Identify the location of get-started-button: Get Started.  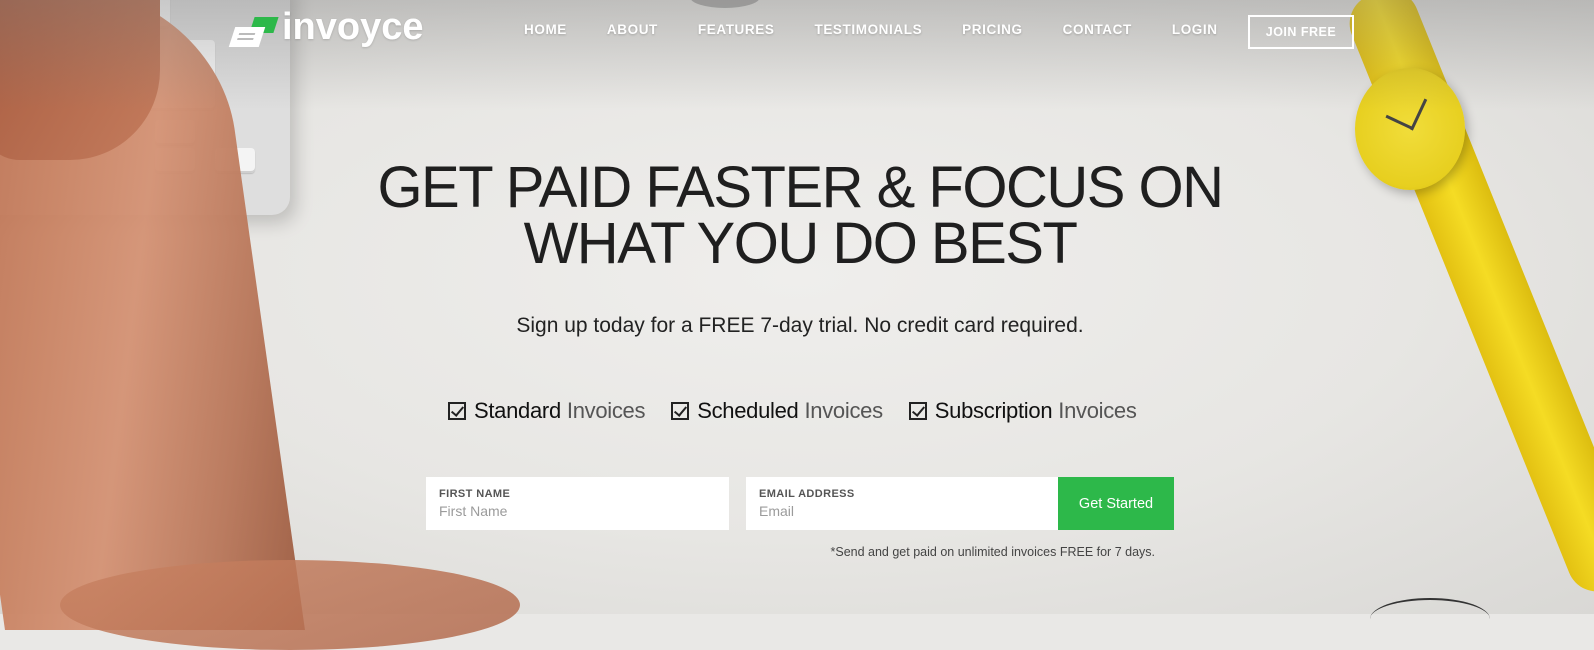
(1116, 503).